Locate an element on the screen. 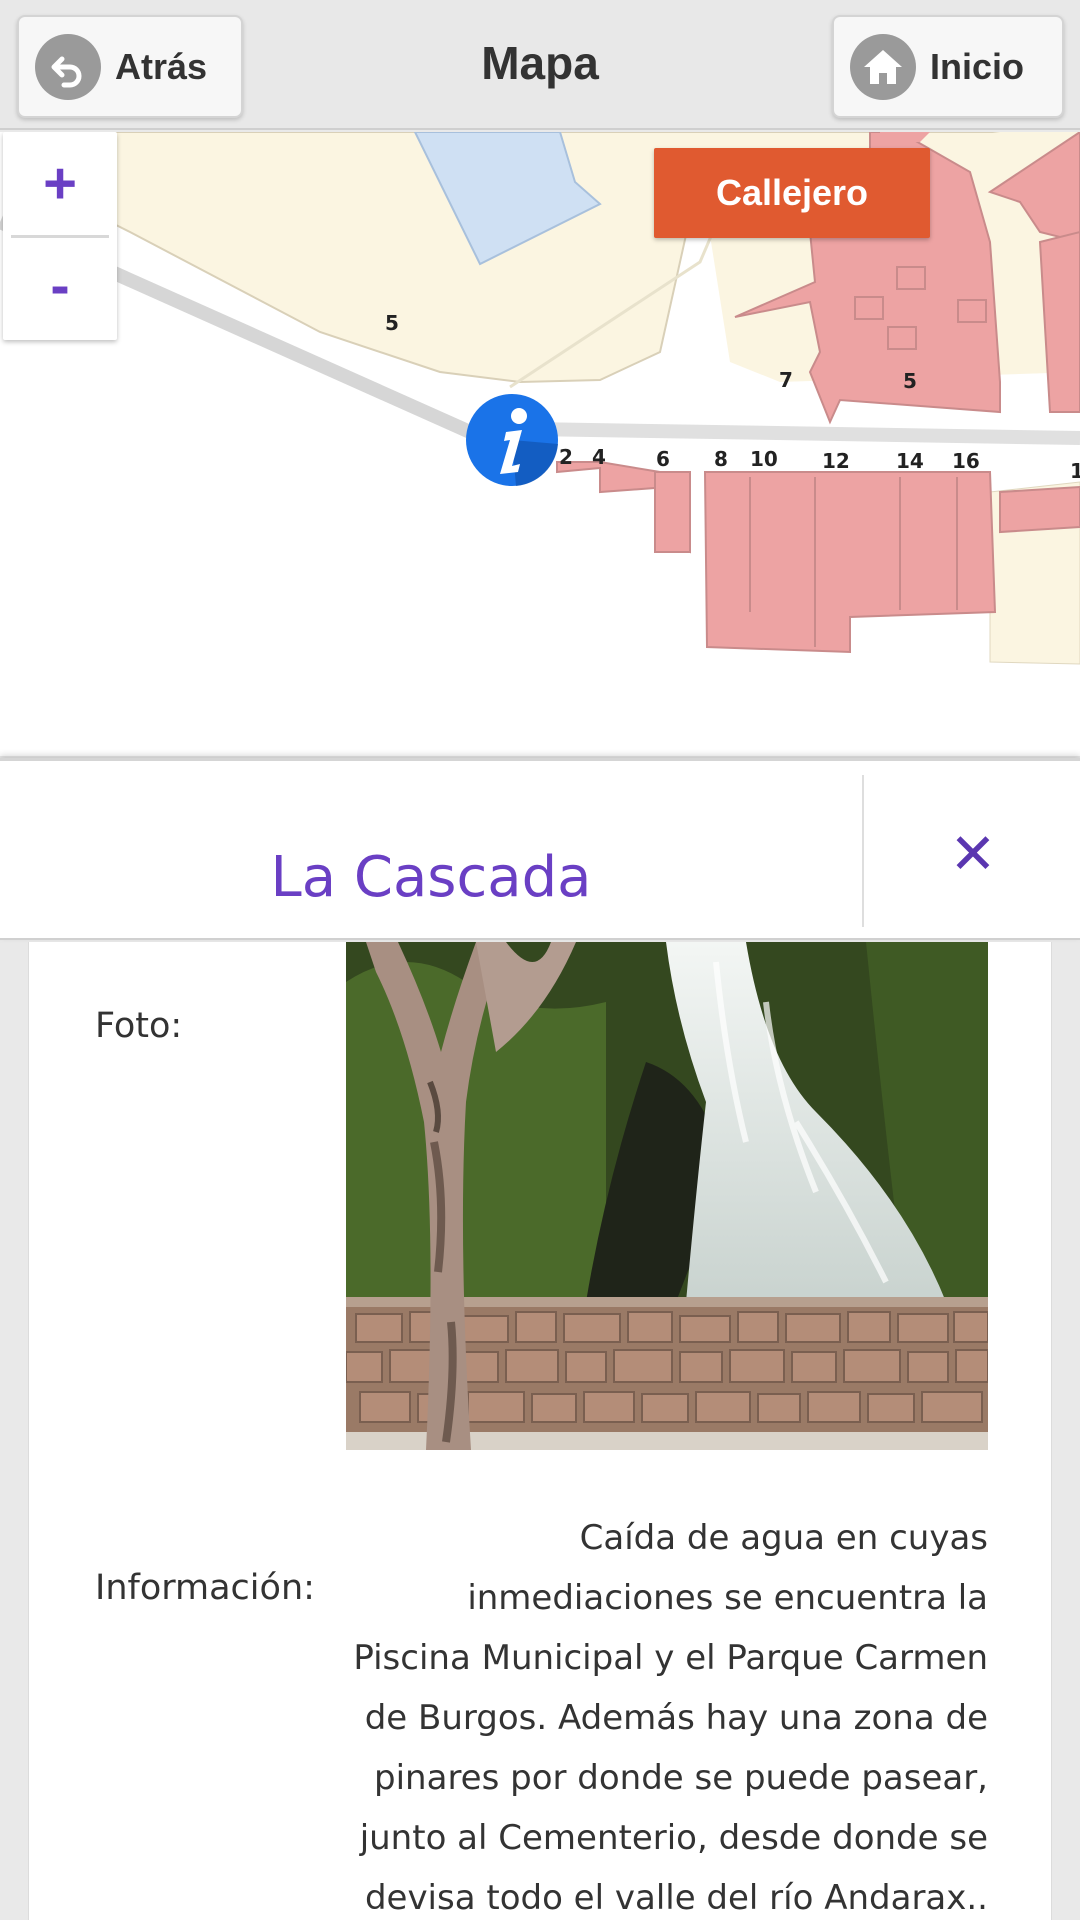  zoom-control: + - is located at coordinates (60, 236).